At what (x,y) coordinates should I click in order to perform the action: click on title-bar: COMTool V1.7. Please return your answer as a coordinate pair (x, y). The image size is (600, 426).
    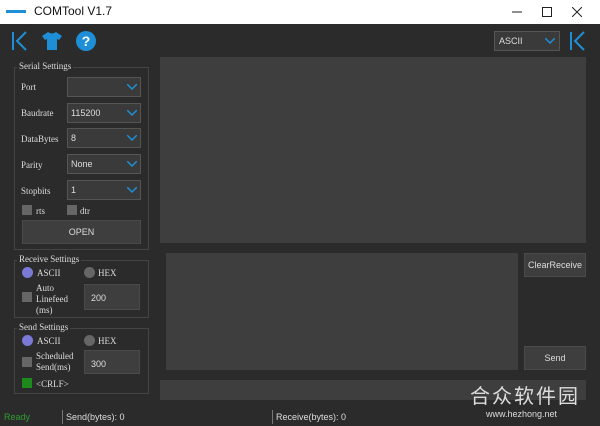
    Looking at the image, I should click on (300, 12).